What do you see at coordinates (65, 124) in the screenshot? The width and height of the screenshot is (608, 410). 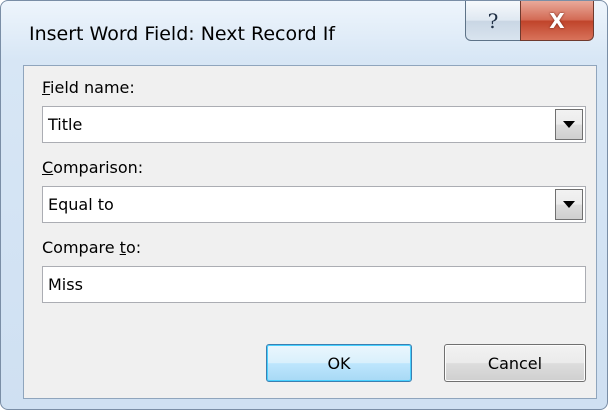 I see `field-name-value: Title` at bounding box center [65, 124].